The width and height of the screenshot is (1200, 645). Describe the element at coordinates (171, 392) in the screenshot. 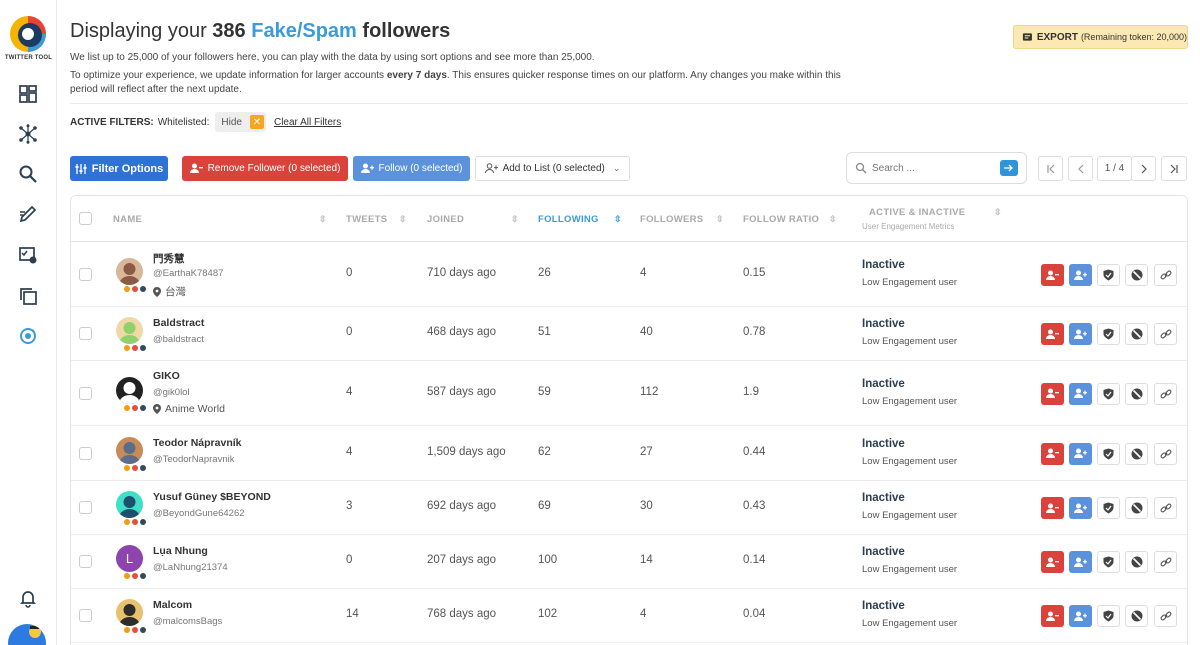

I see `user-handle: @gik0lol` at that location.